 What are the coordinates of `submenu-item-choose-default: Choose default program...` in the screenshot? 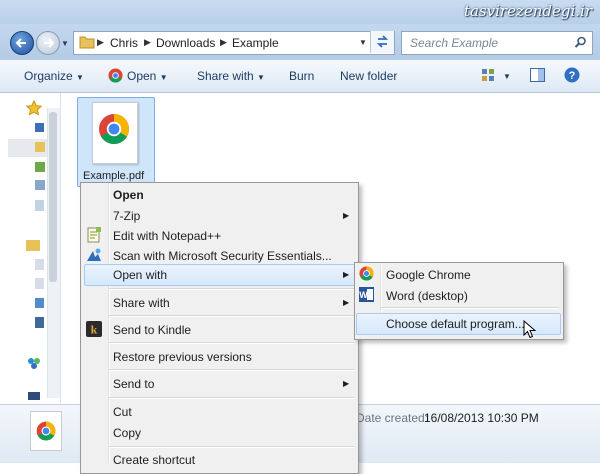 It's located at (455, 324).